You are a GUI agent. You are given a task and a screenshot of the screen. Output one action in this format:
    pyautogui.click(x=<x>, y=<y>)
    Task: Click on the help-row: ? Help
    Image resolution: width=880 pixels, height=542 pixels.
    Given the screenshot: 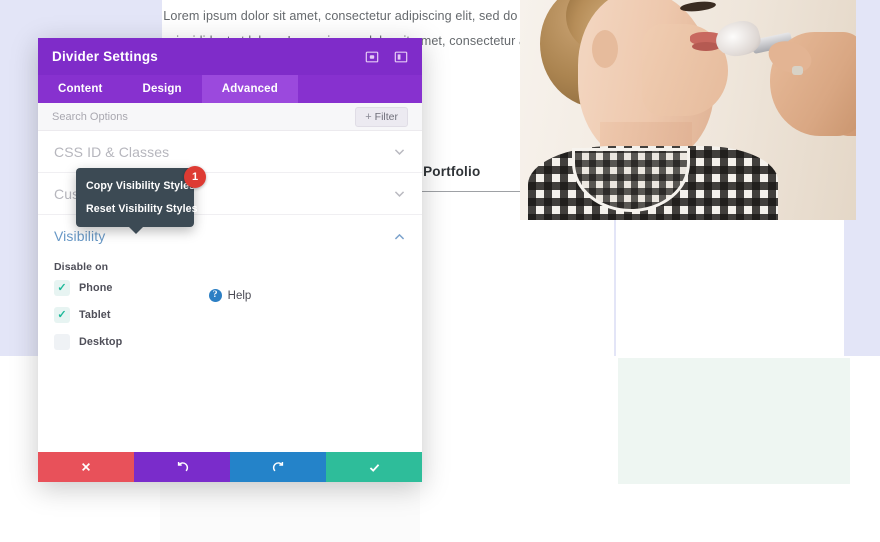 What is the action you would take?
    pyautogui.click(x=230, y=295)
    